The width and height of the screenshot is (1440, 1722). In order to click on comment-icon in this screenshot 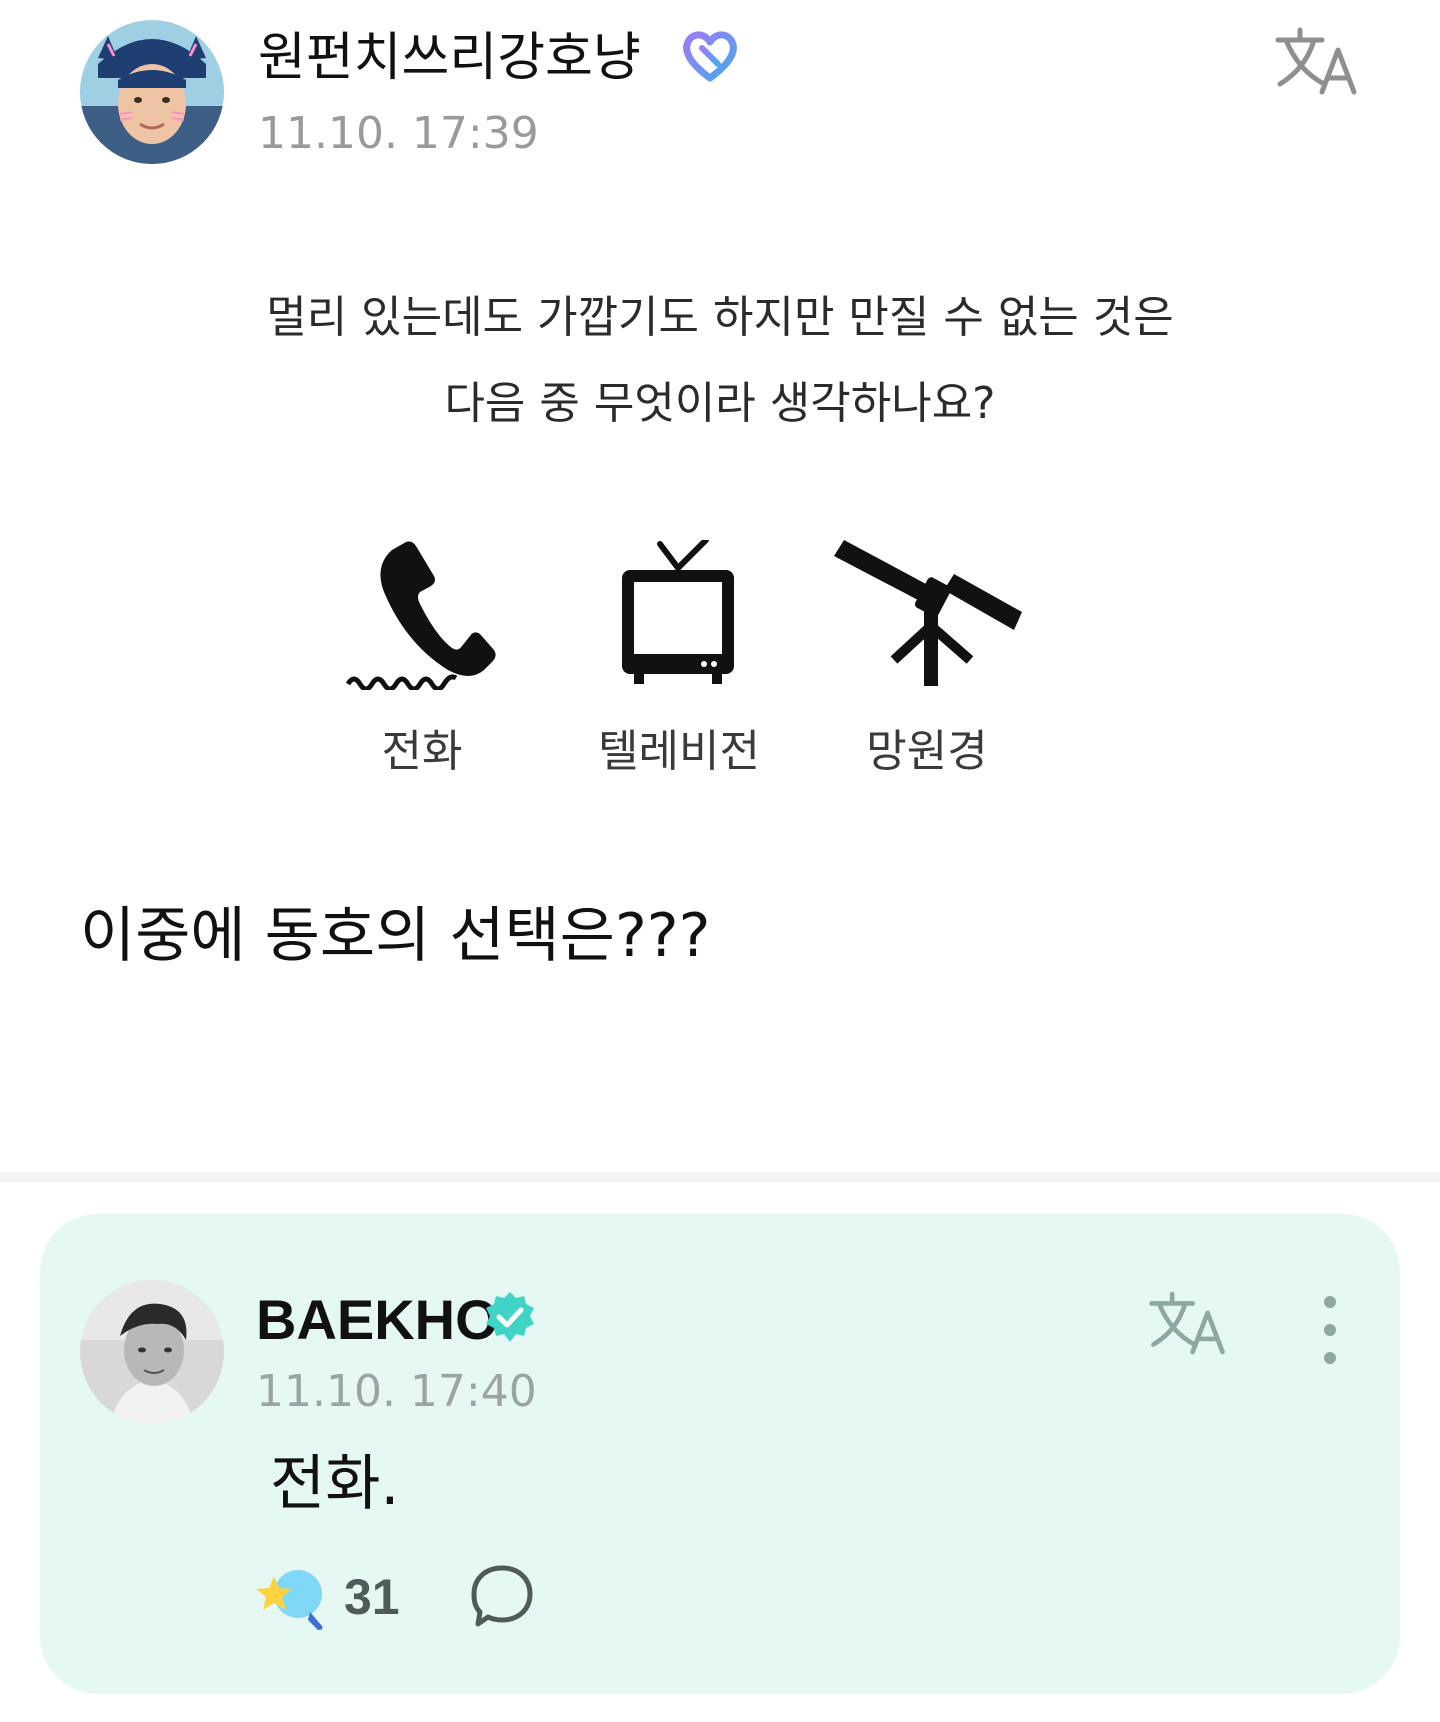, I will do `click(502, 1595)`.